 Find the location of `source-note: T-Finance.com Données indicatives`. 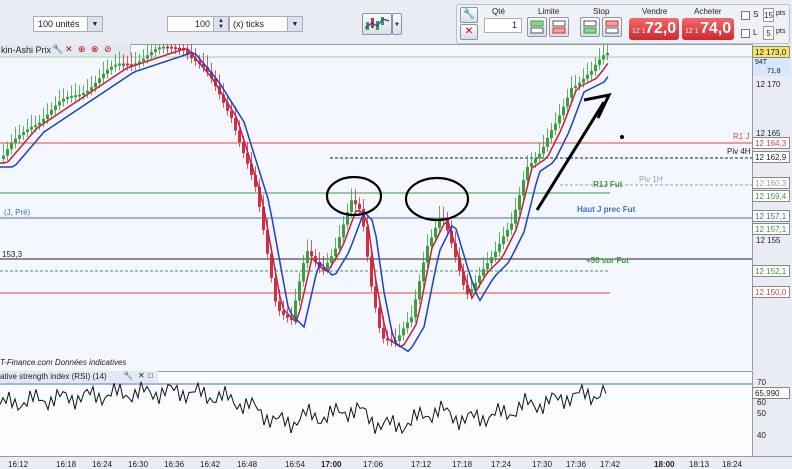

source-note: T-Finance.com Données indicatives is located at coordinates (63, 362).